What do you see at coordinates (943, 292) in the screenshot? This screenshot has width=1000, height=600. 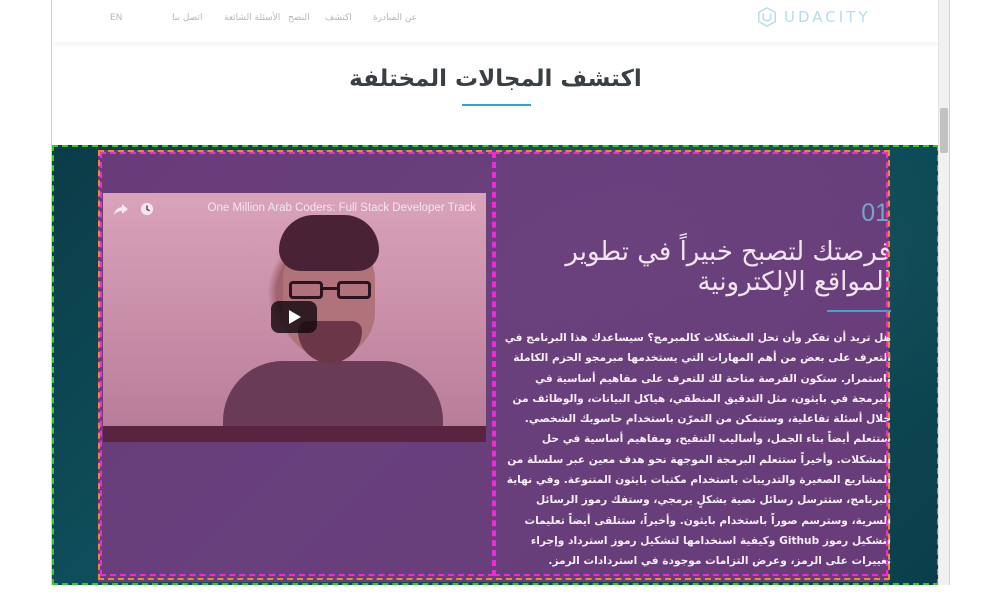 I see `page-scrollbar` at bounding box center [943, 292].